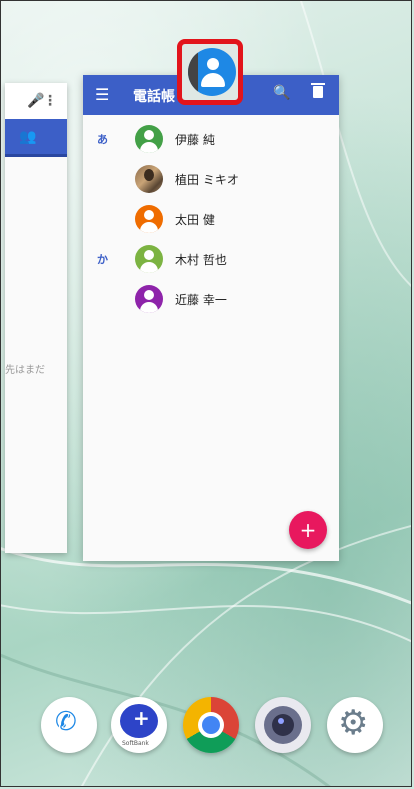 Image resolution: width=414 pixels, height=789 pixels. I want to click on contact-name: 植田 ミキオ, so click(207, 180).